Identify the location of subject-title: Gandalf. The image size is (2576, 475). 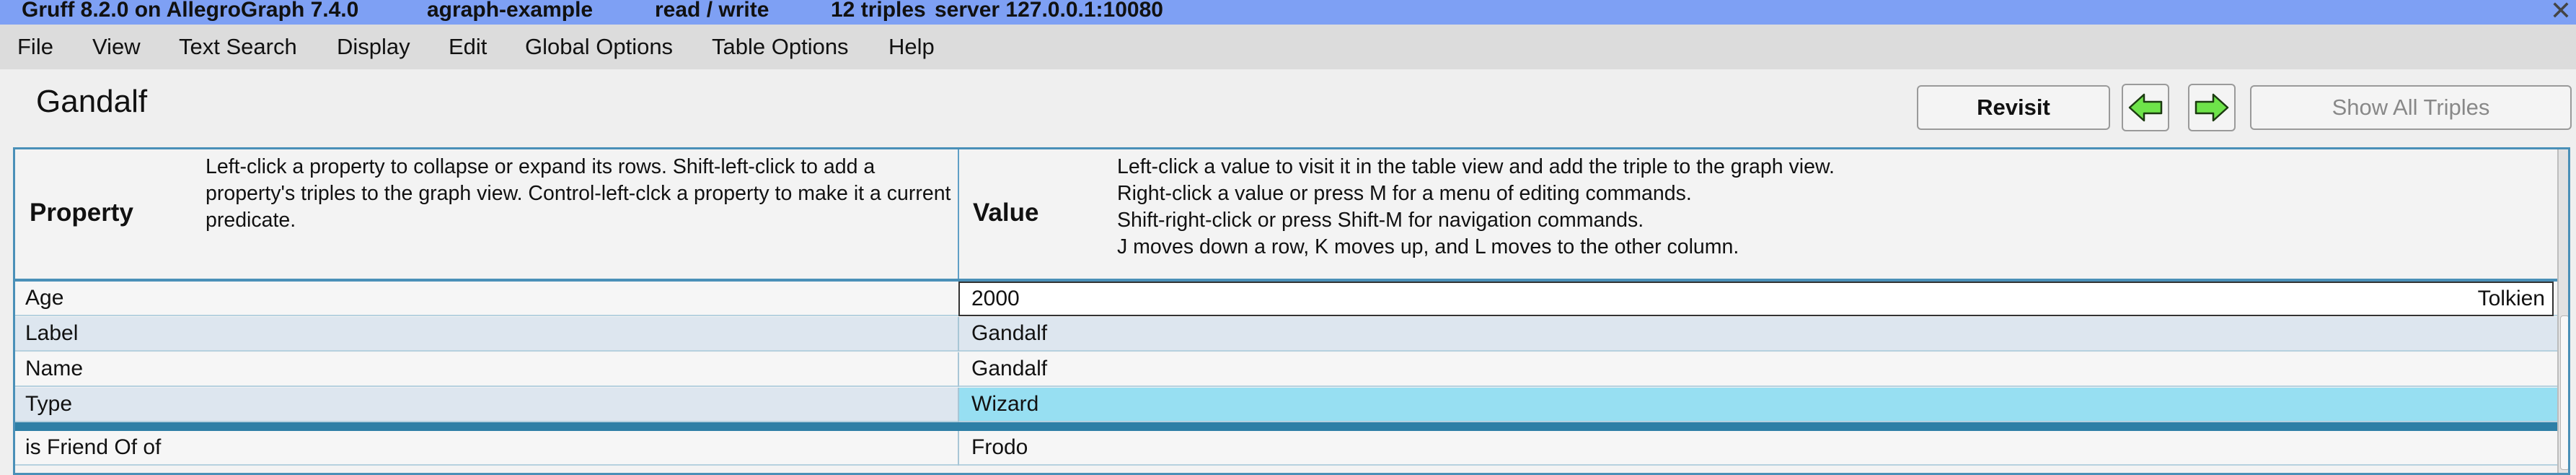
(92, 101).